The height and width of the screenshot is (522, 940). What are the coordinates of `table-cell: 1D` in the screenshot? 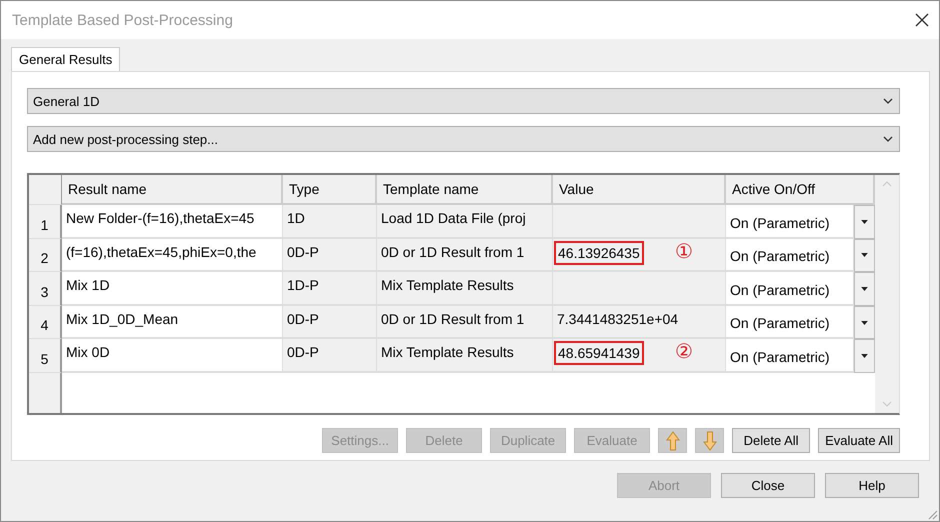 It's located at (330, 222).